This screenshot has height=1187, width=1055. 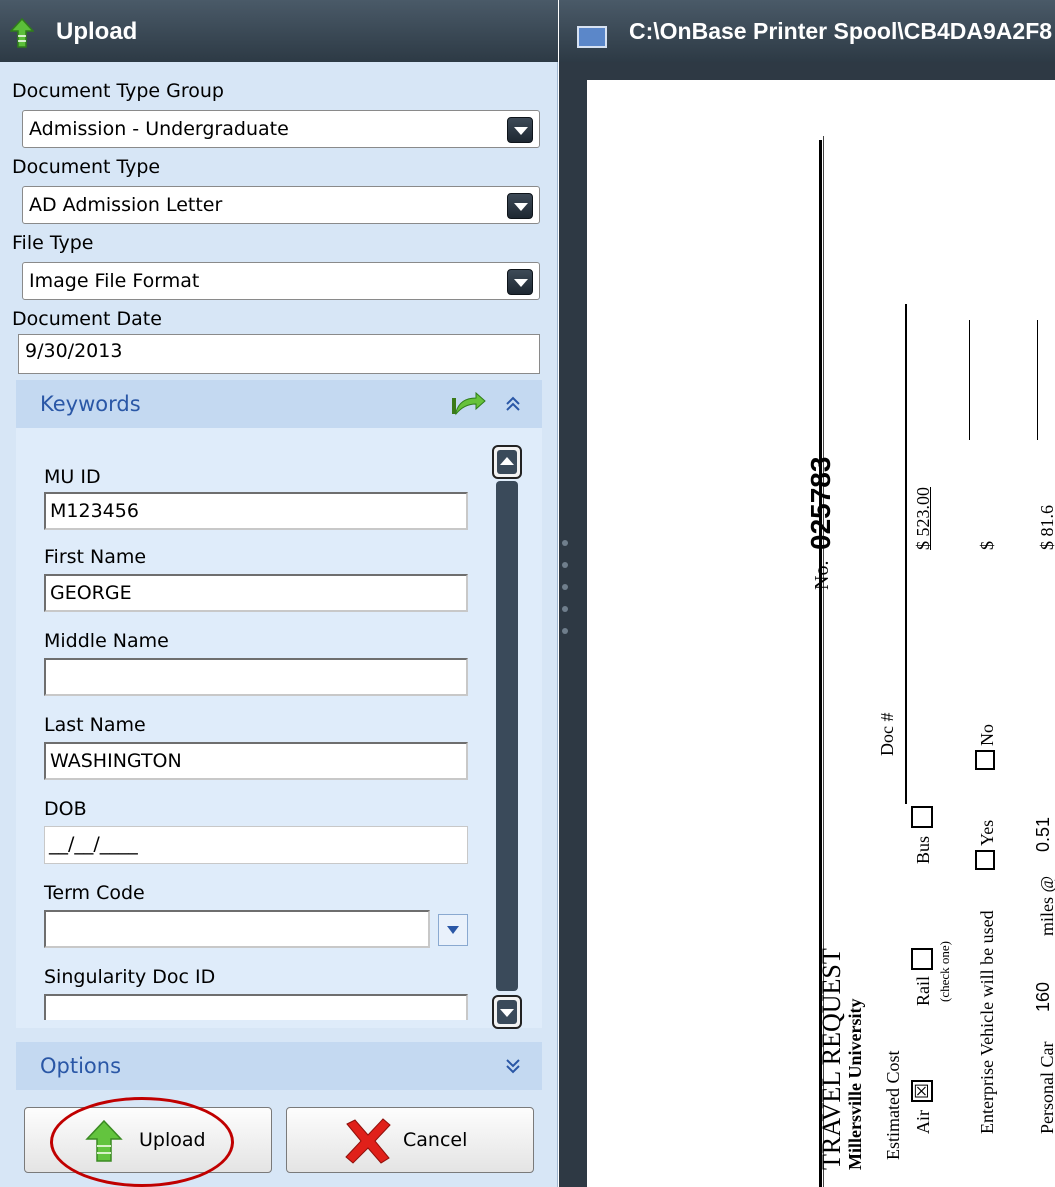 I want to click on enterprise-cost: $, so click(x=987, y=545).